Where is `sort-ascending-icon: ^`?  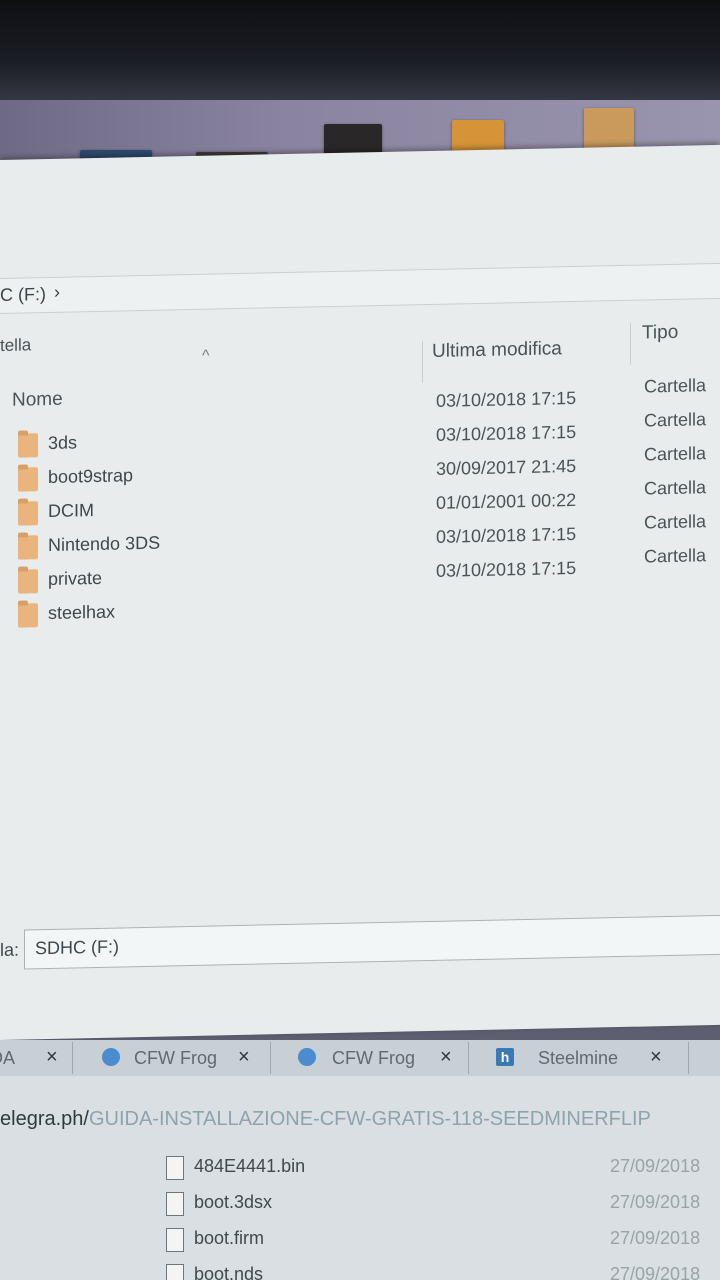 sort-ascending-icon: ^ is located at coordinates (206, 356).